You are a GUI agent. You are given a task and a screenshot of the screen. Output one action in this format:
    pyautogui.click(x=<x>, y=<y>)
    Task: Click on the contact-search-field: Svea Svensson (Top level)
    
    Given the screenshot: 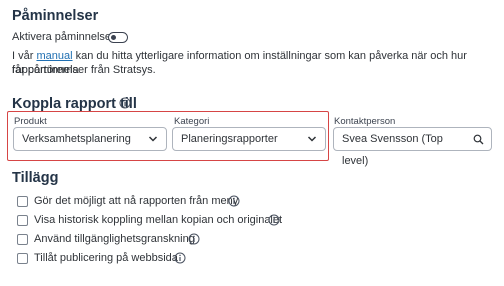 What is the action you would take?
    pyautogui.click(x=412, y=147)
    